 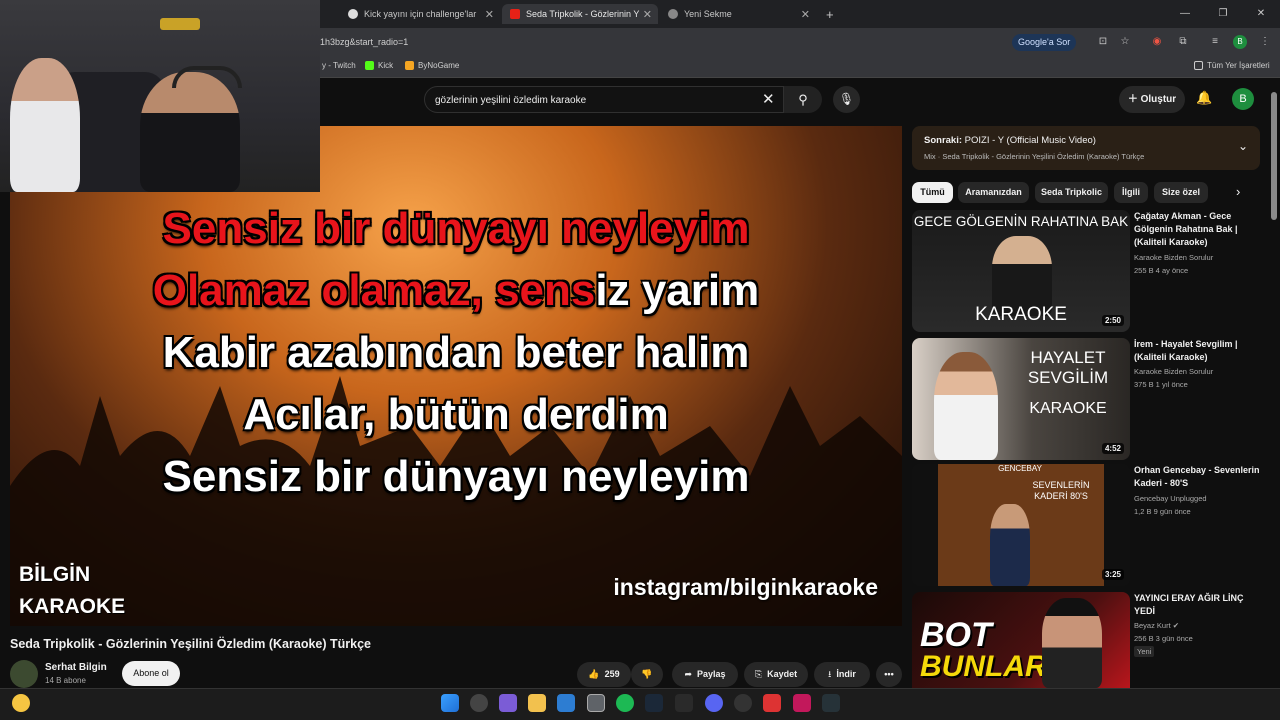 I want to click on download-label: İndir, so click(x=846, y=674).